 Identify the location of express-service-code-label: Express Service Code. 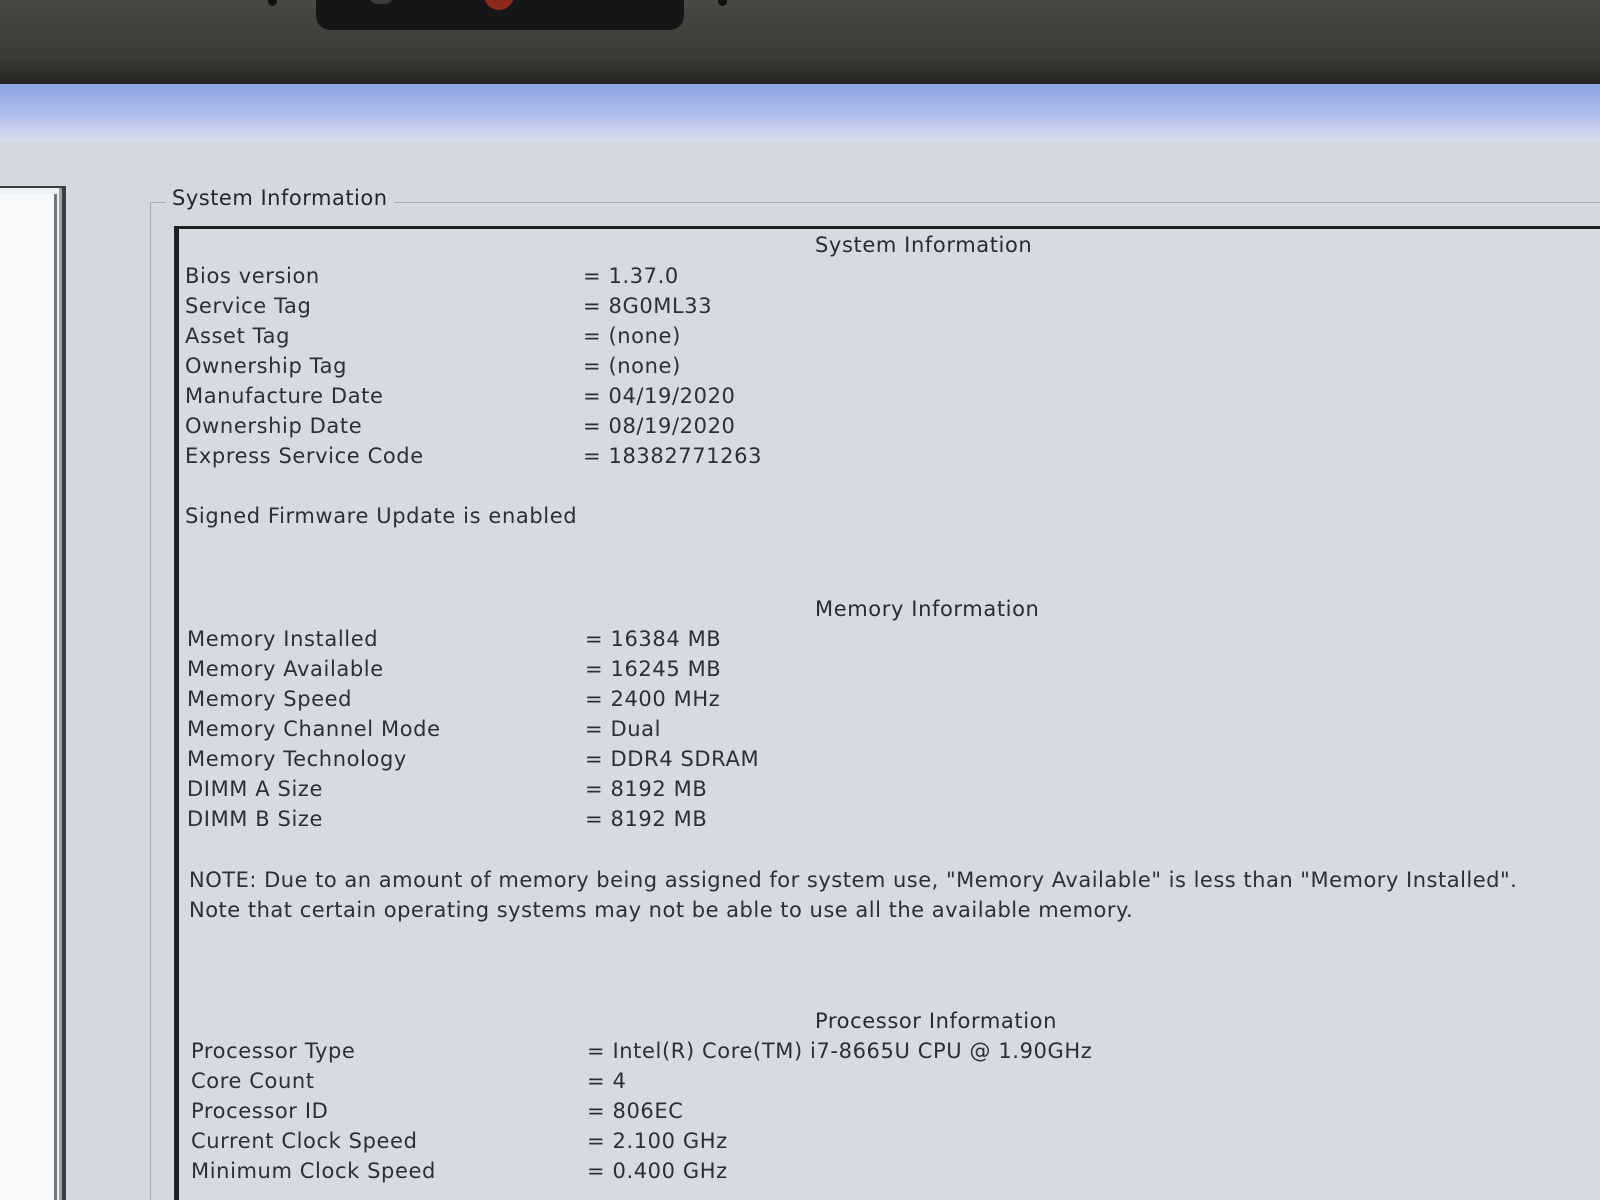
(304, 456).